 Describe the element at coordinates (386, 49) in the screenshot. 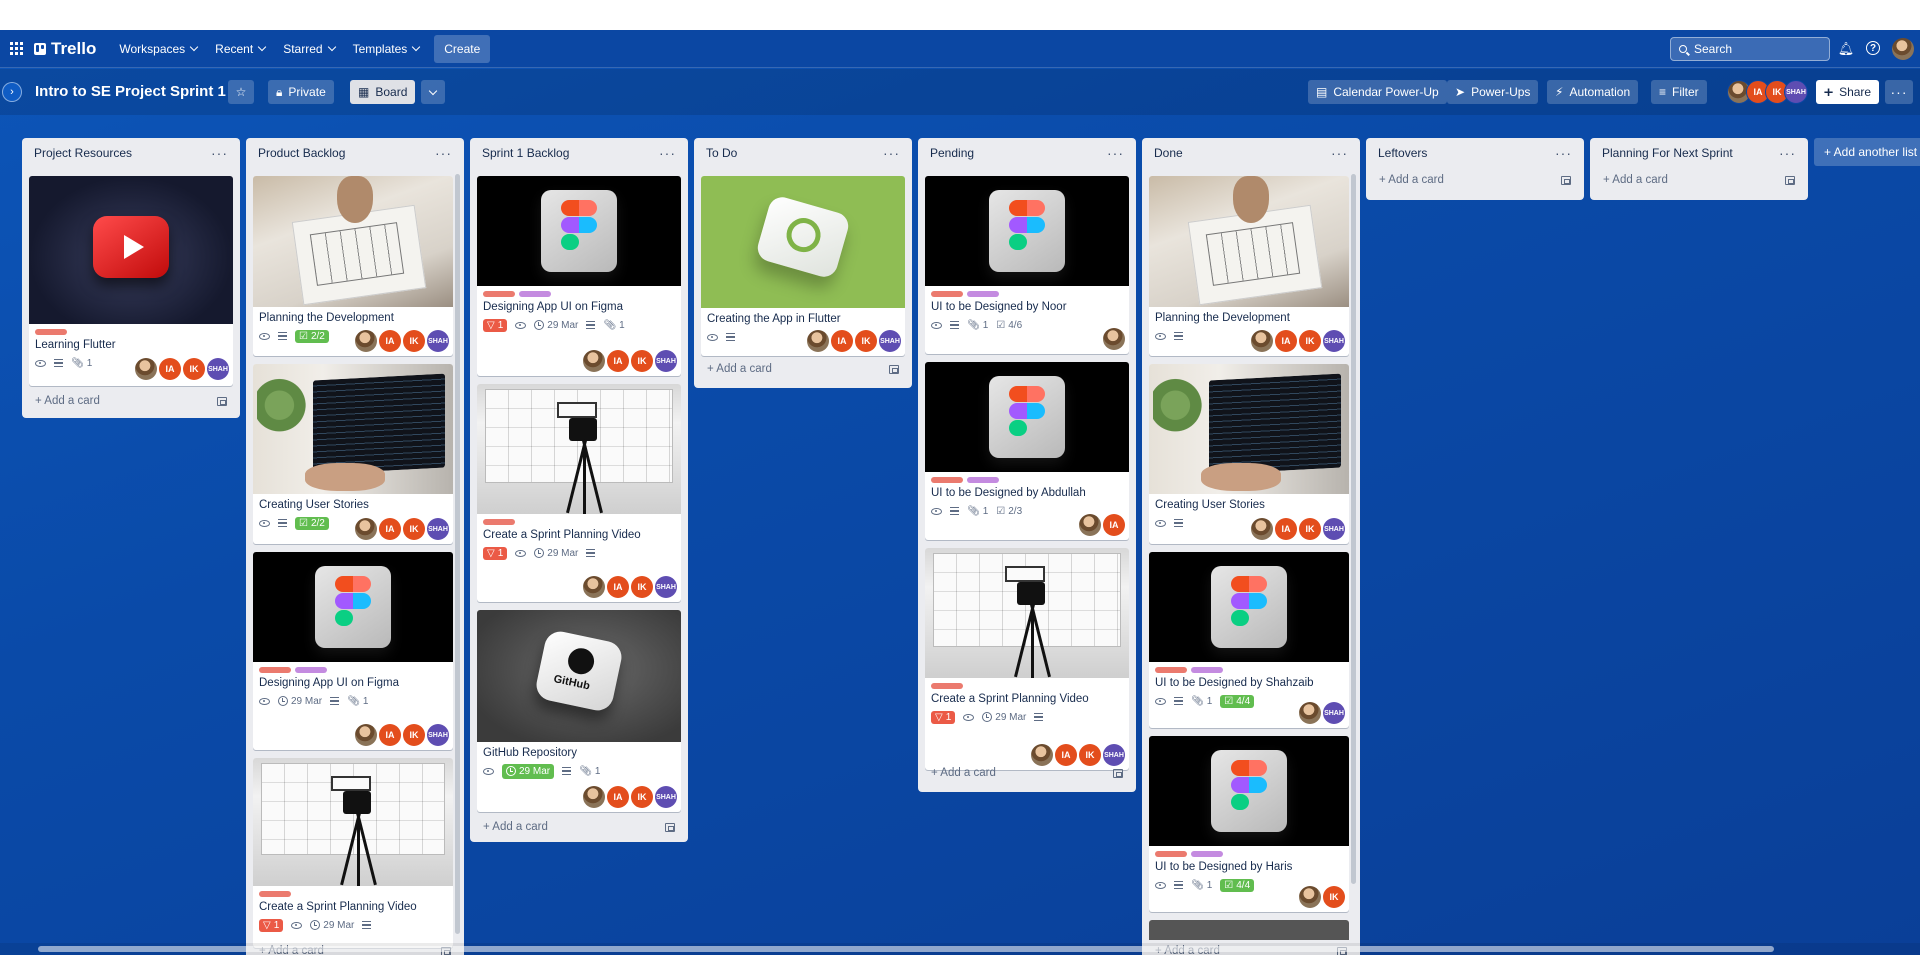

I see `nav-templates: Templates` at that location.